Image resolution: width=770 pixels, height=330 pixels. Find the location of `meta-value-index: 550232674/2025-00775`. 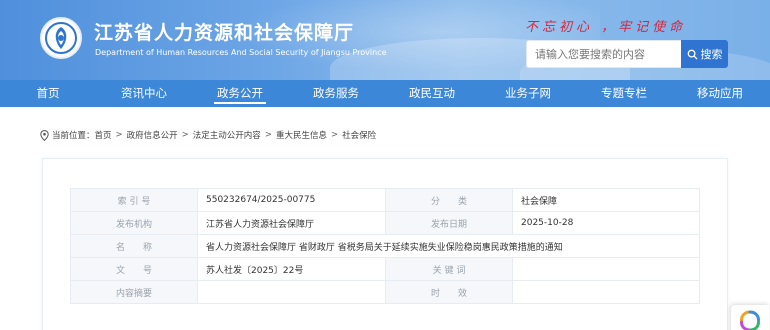

meta-value-index: 550232674/2025-00775 is located at coordinates (291, 200).